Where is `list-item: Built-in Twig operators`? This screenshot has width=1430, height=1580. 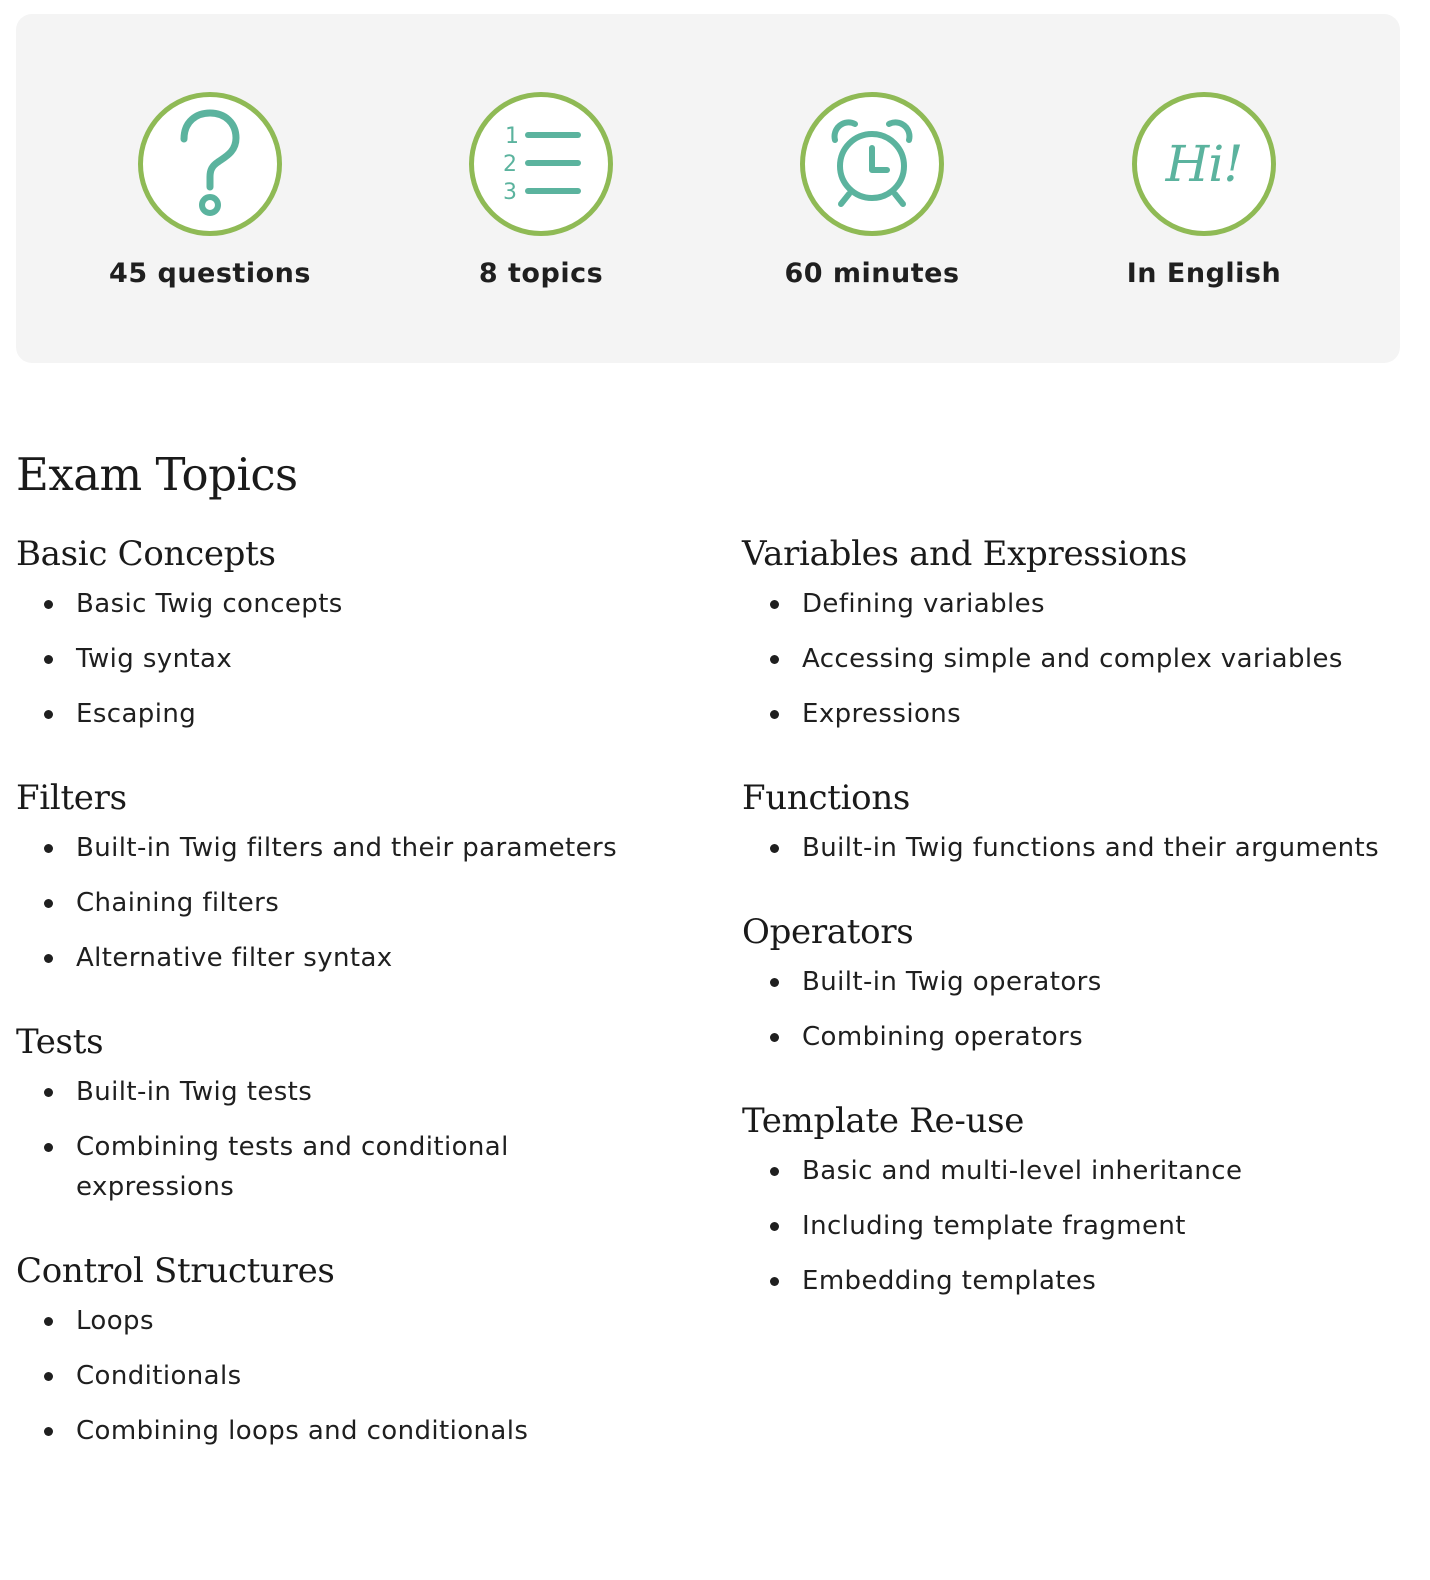 list-item: Built-in Twig operators is located at coordinates (1082, 982).